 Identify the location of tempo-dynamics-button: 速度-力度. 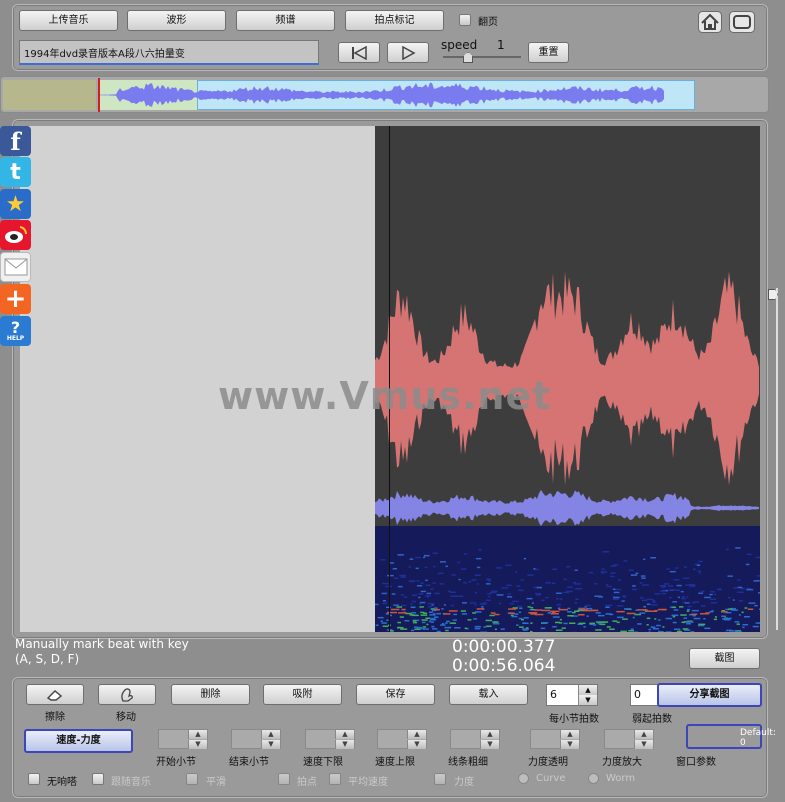
(78, 741).